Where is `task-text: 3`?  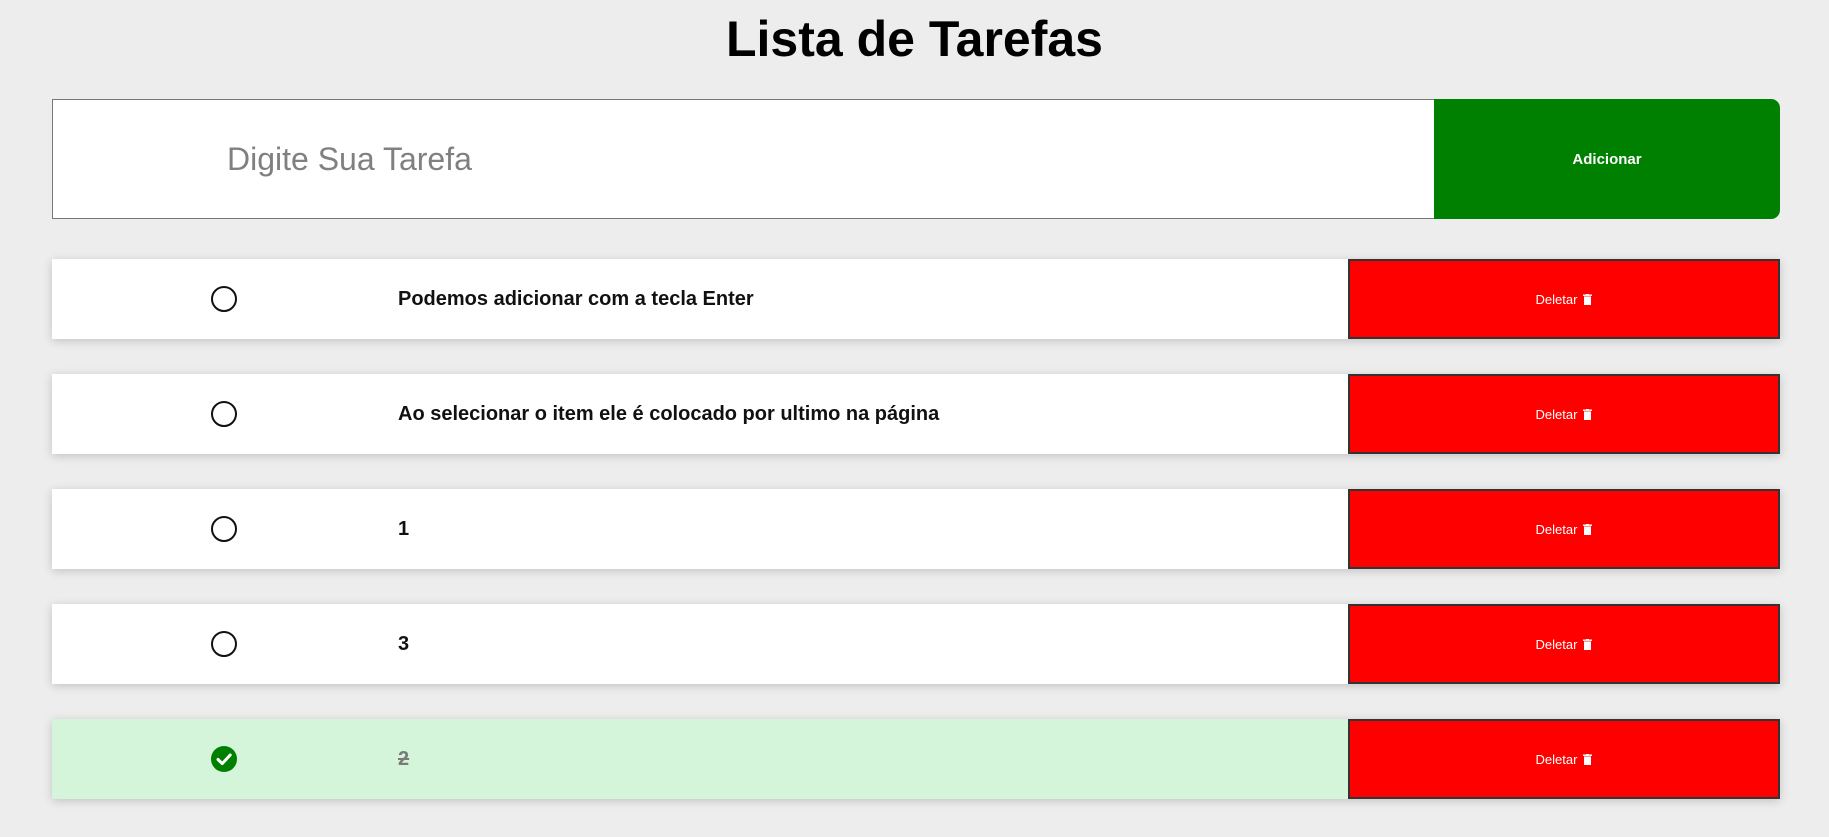 task-text: 3 is located at coordinates (404, 644).